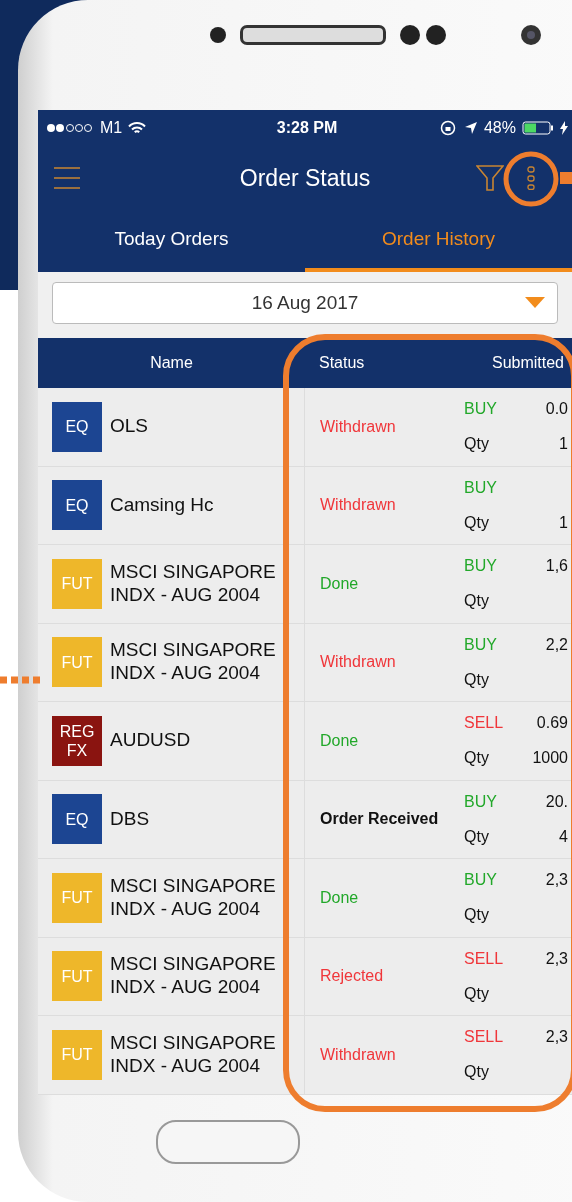 The width and height of the screenshot is (572, 1202). Describe the element at coordinates (556, 644) in the screenshot. I see `order-price: 2,2` at that location.